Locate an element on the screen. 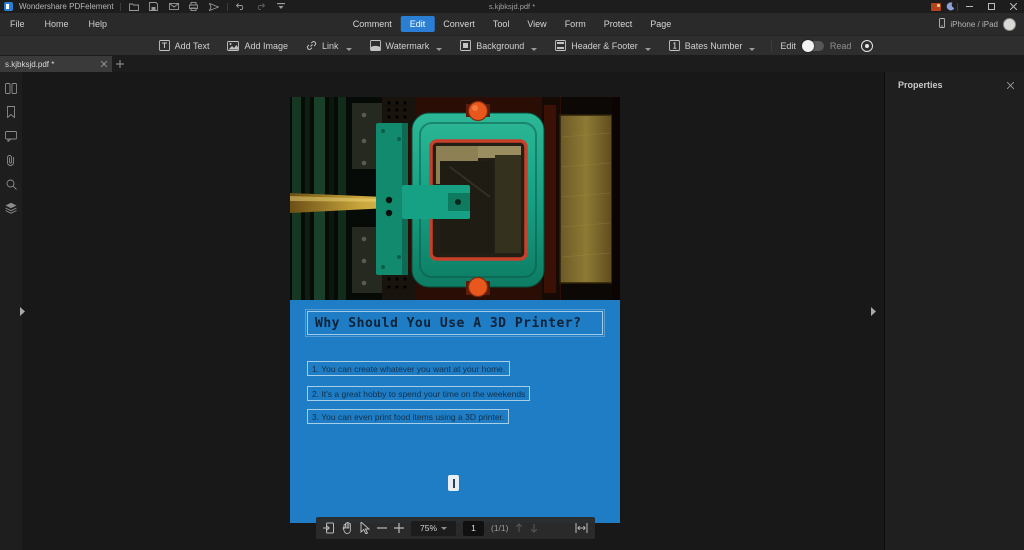 This screenshot has width=1024, height=550. document-tab: s.kjbksjd.pdf * is located at coordinates (56, 64).